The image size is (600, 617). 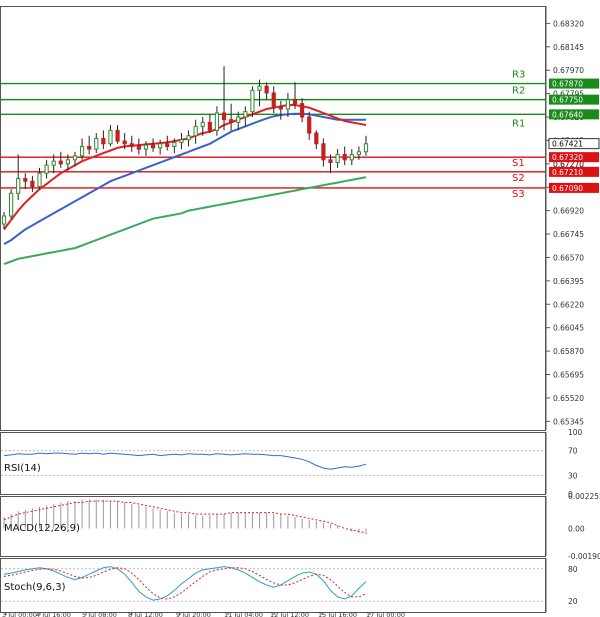 I want to click on rsi-line, so click(x=185, y=461).